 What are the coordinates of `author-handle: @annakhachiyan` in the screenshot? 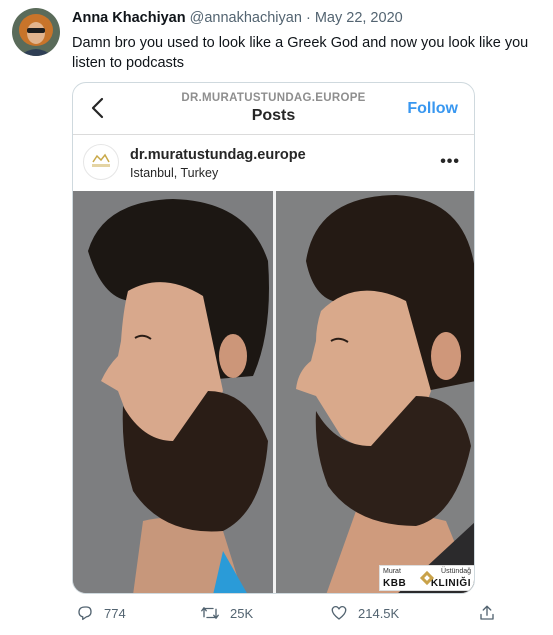 It's located at (246, 18).